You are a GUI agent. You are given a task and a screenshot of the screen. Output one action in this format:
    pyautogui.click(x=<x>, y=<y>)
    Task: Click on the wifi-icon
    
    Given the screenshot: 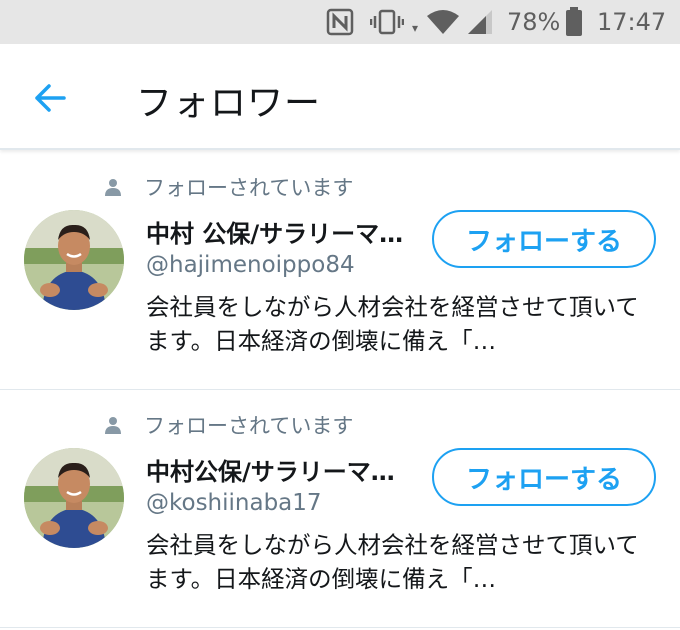 What is the action you would take?
    pyautogui.click(x=443, y=22)
    